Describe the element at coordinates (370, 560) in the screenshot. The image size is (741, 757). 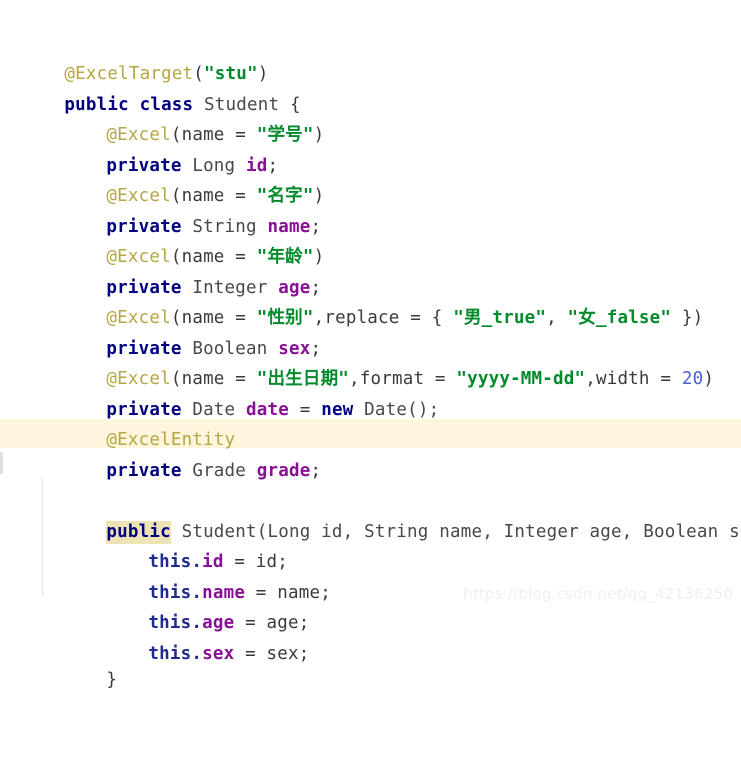
I see `code-line: this.name = name;` at that location.